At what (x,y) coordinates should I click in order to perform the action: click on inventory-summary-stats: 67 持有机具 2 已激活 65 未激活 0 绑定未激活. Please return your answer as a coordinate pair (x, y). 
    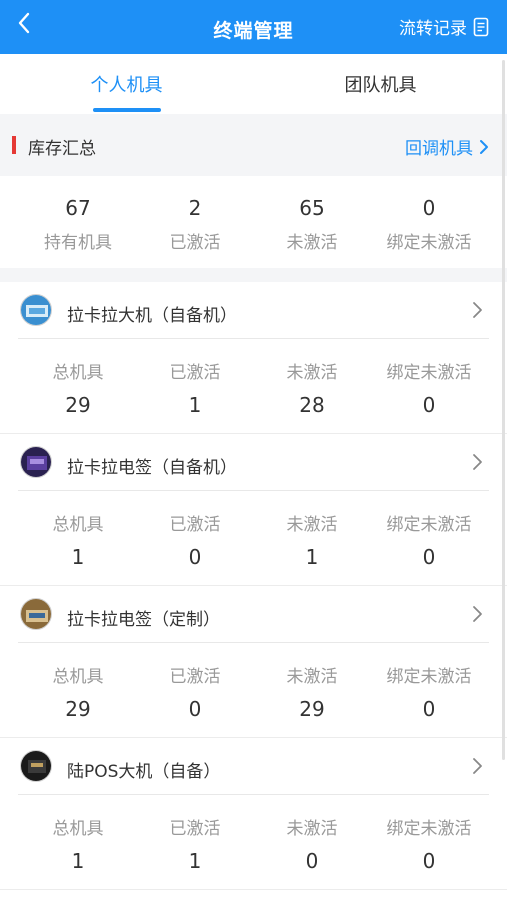
    Looking at the image, I should click on (253, 222).